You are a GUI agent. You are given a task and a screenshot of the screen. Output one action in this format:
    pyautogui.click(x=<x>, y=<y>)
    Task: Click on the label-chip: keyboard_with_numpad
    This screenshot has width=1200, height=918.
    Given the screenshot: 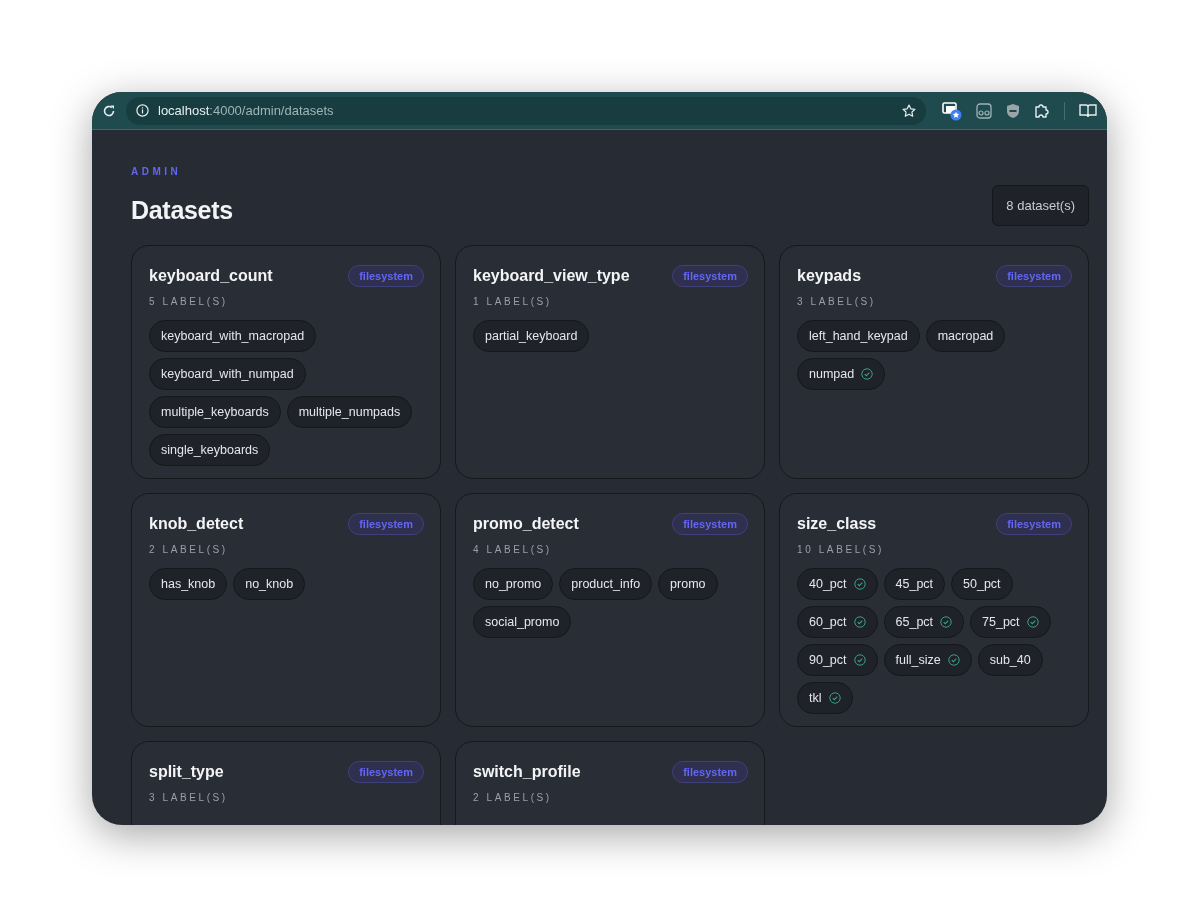 What is the action you would take?
    pyautogui.click(x=227, y=374)
    